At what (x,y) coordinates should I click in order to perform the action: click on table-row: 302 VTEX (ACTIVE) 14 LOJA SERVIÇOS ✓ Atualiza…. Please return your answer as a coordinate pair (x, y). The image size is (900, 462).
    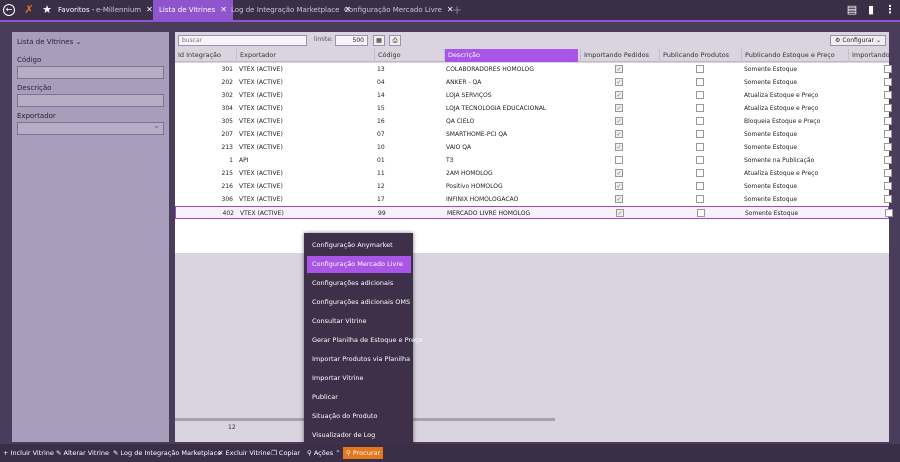
    Looking at the image, I should click on (533, 95).